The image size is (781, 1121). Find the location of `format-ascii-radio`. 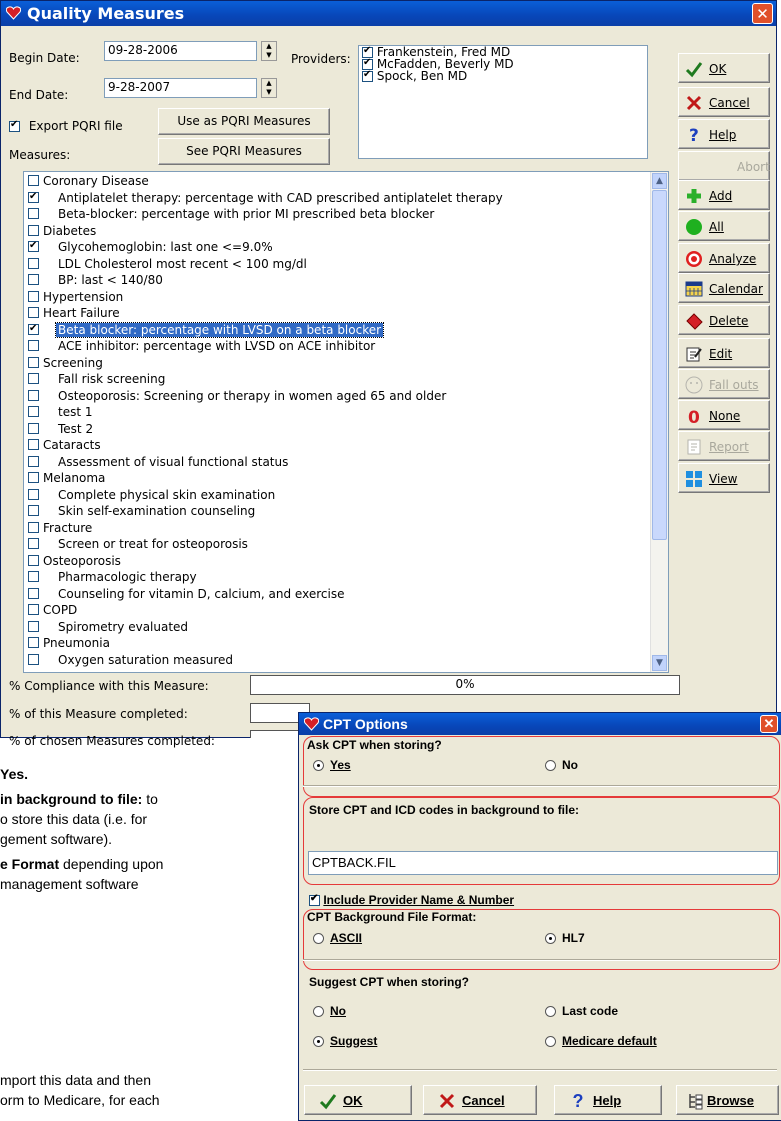

format-ascii-radio is located at coordinates (318, 939).